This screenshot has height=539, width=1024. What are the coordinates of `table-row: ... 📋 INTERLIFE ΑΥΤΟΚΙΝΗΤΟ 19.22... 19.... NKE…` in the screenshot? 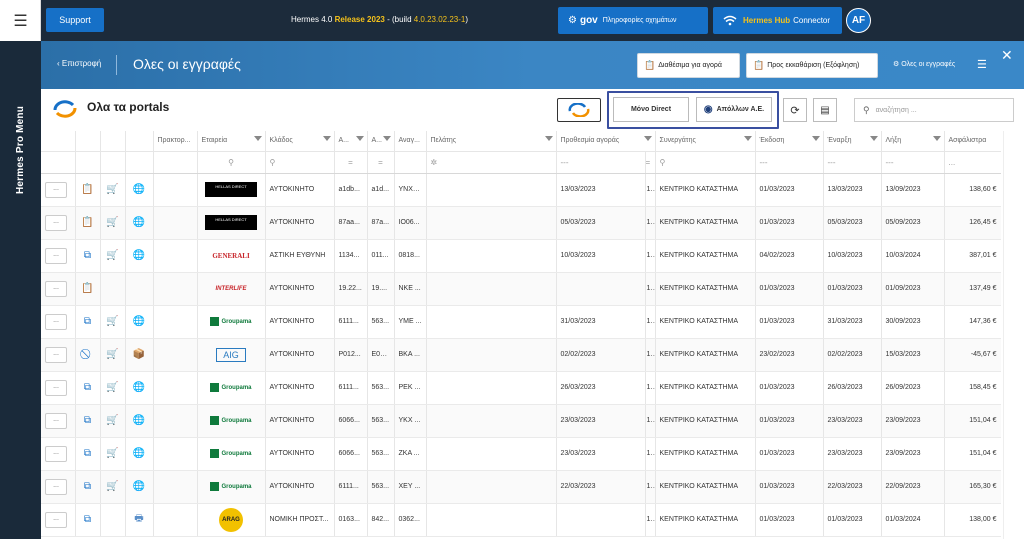 It's located at (521, 289).